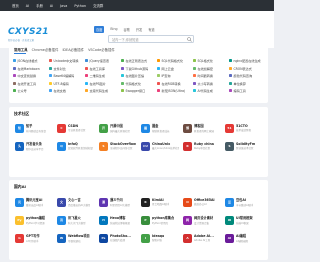 This screenshot has width=320, height=262. I want to click on site-description: 程序员分享平台, so click(35, 149).